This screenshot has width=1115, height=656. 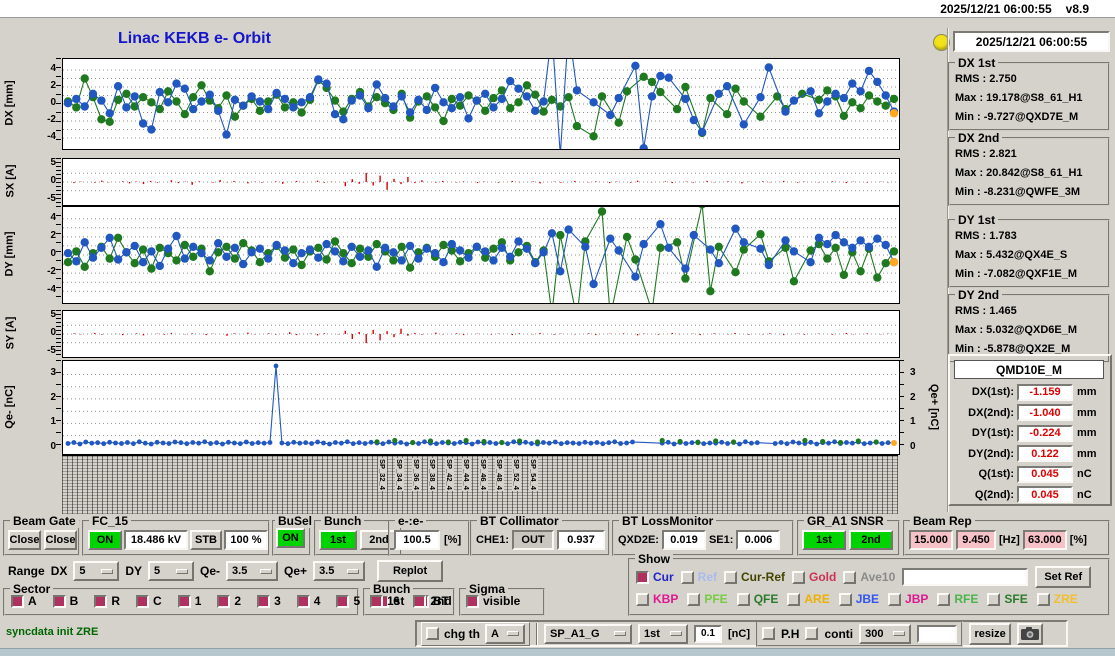 What do you see at coordinates (812, 633) in the screenshot?
I see `conti-checkbox` at bounding box center [812, 633].